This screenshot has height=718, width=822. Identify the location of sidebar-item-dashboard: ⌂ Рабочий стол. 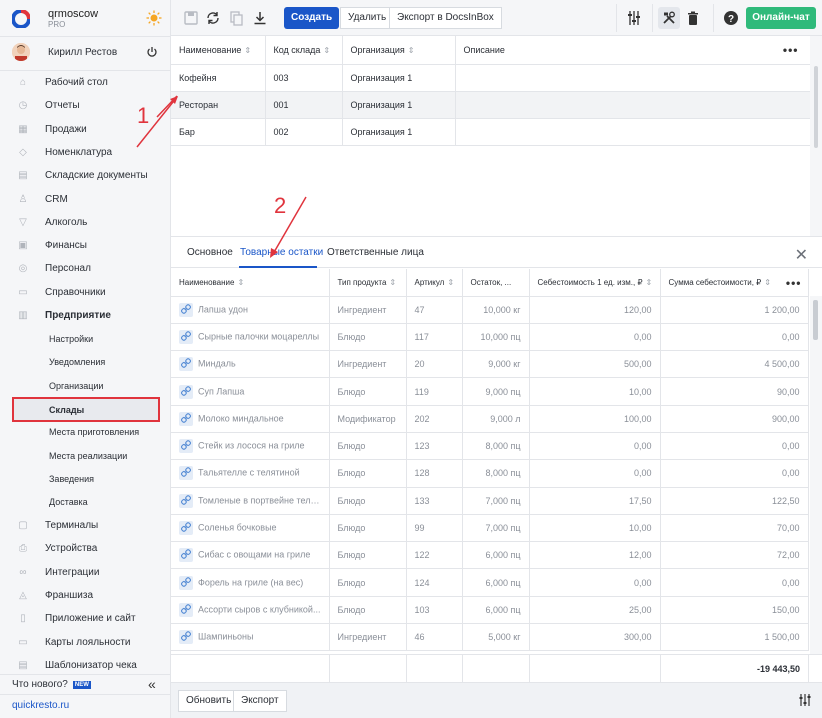
(87, 83).